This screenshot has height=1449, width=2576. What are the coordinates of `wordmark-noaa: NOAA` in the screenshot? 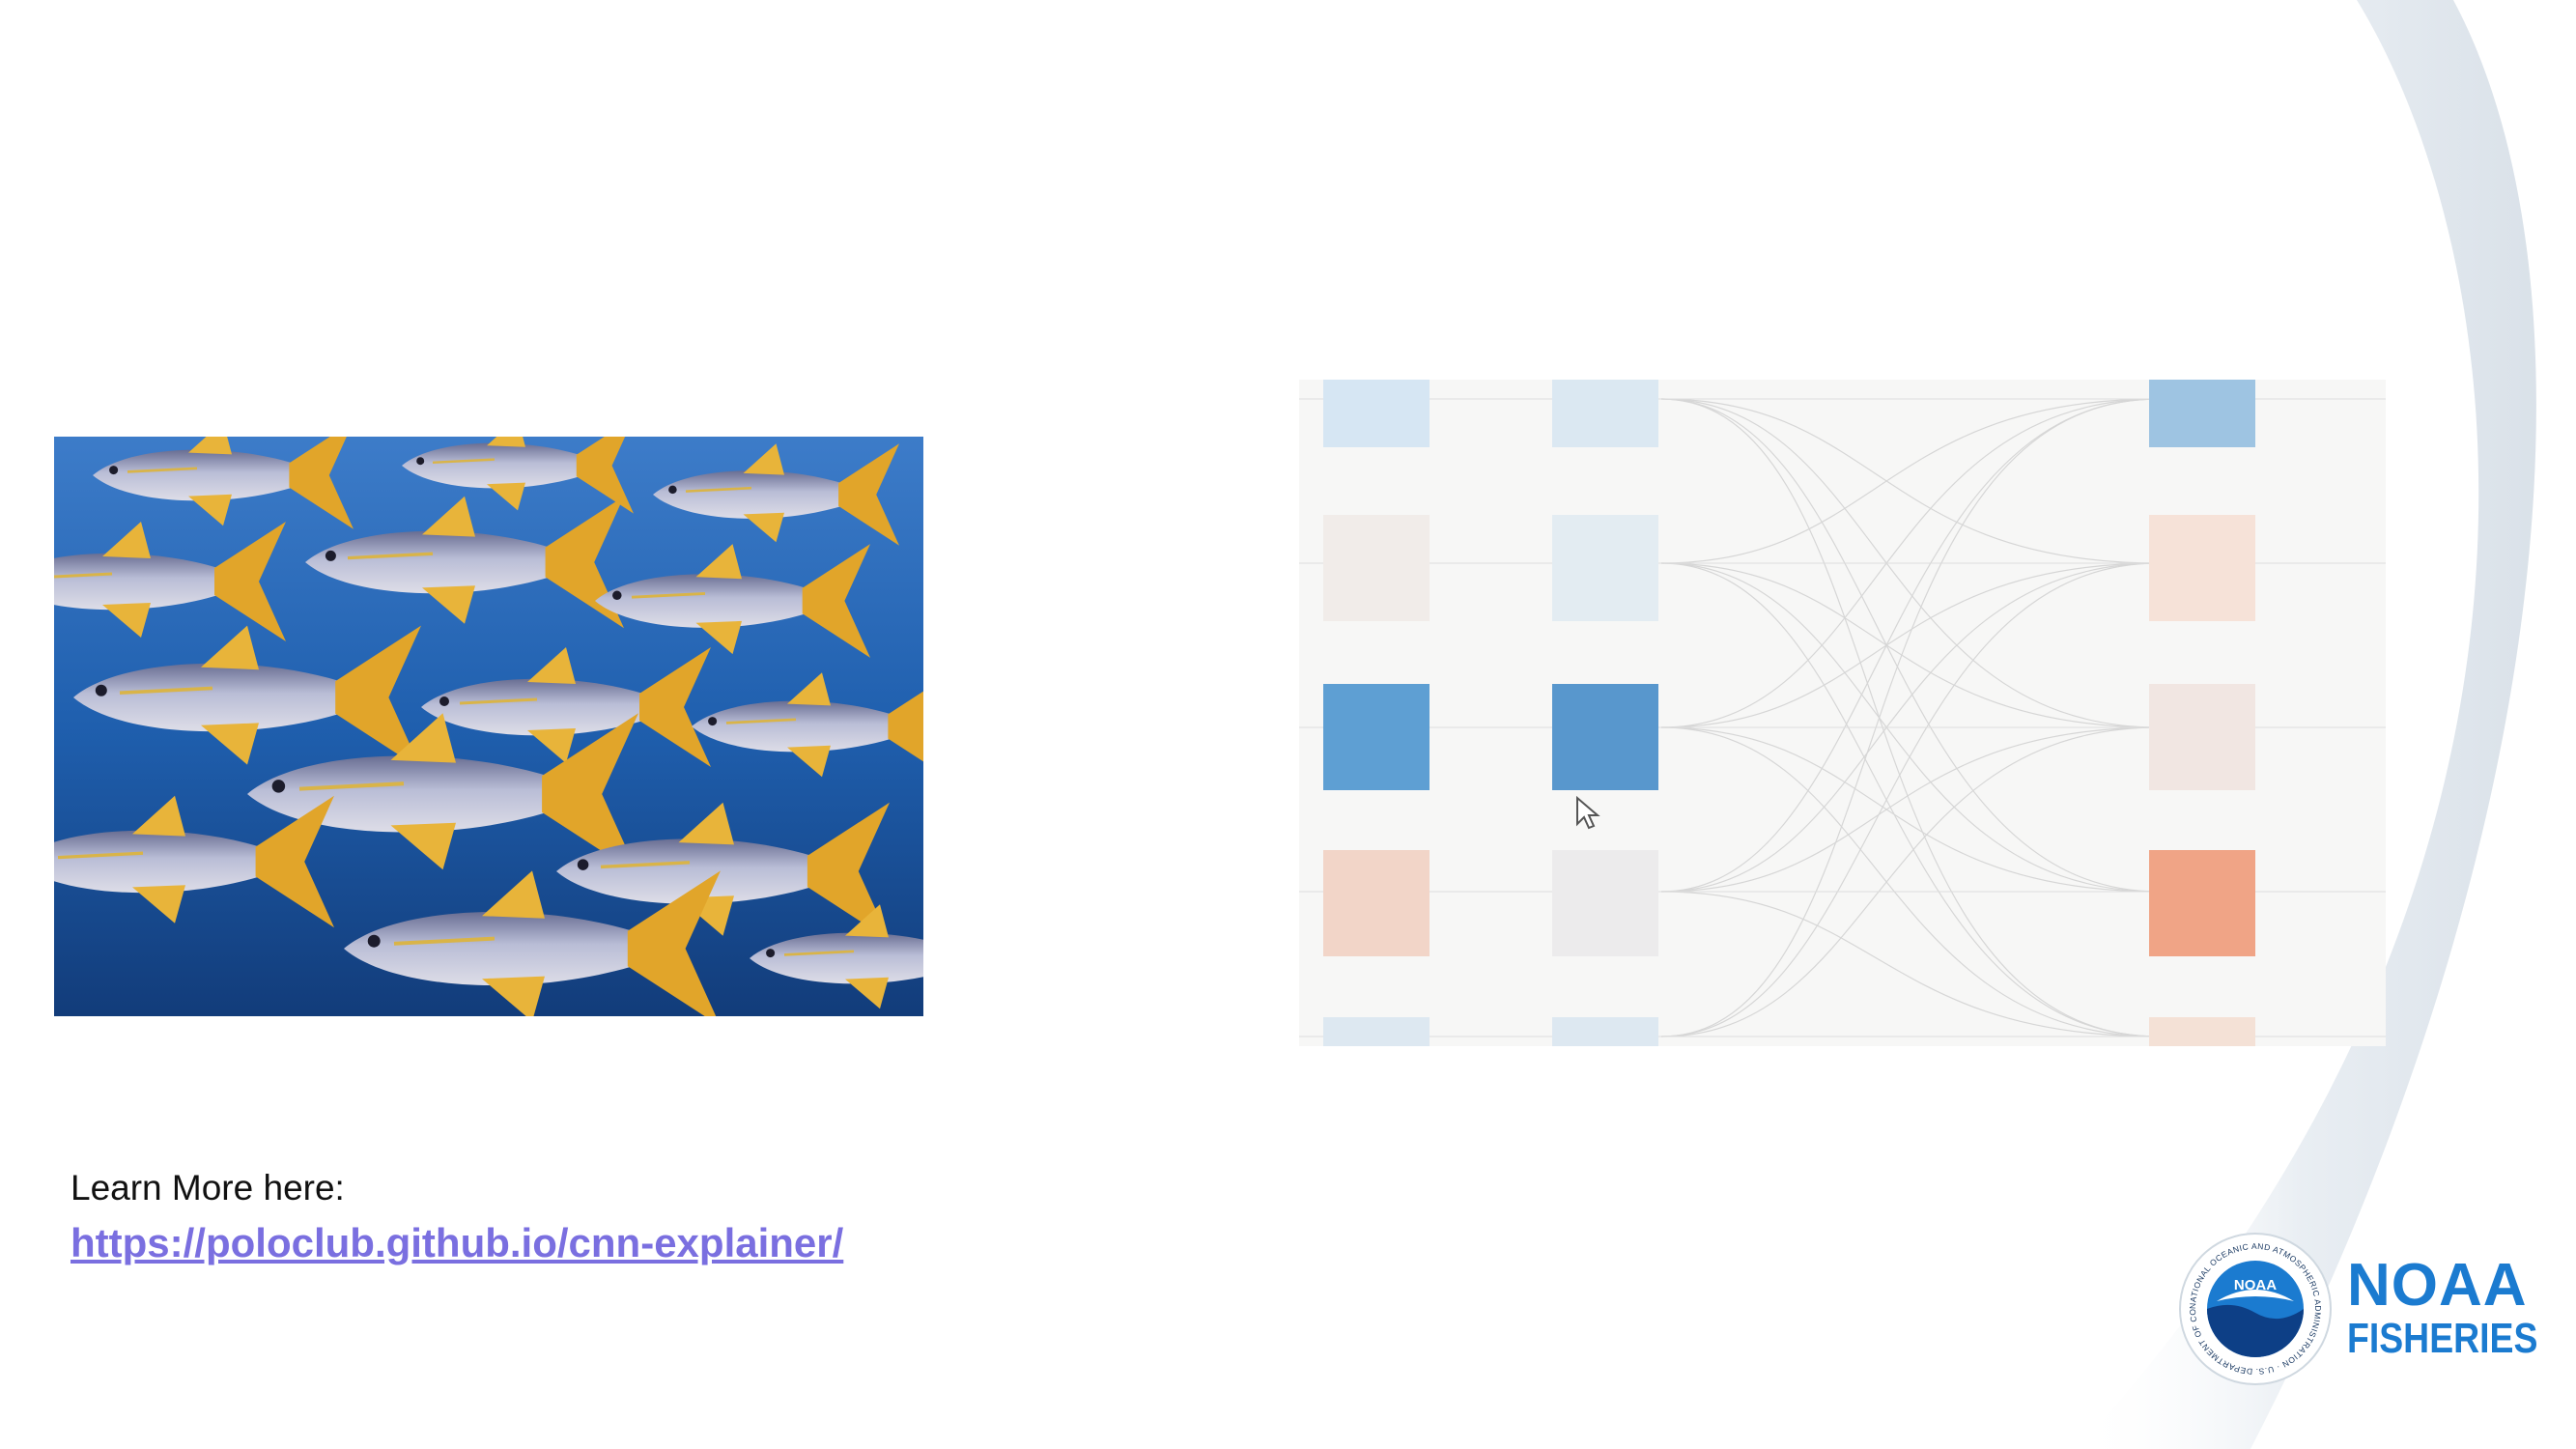 It's located at (2437, 1285).